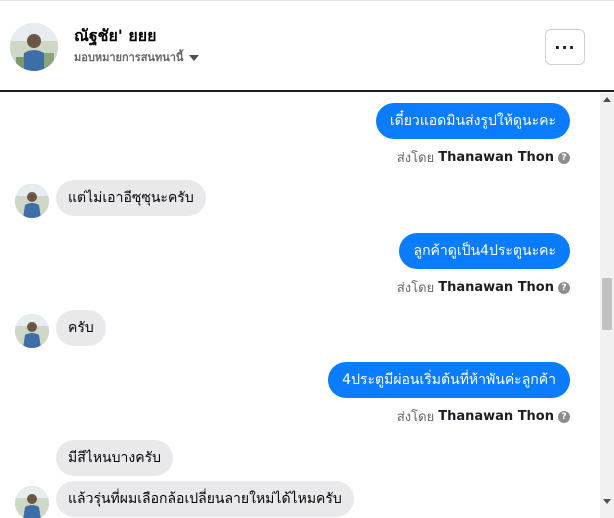 Image resolution: width=614 pixels, height=518 pixels. Describe the element at coordinates (115, 35) in the screenshot. I see `contact-name: ณัฐชัย' ยยย` at that location.